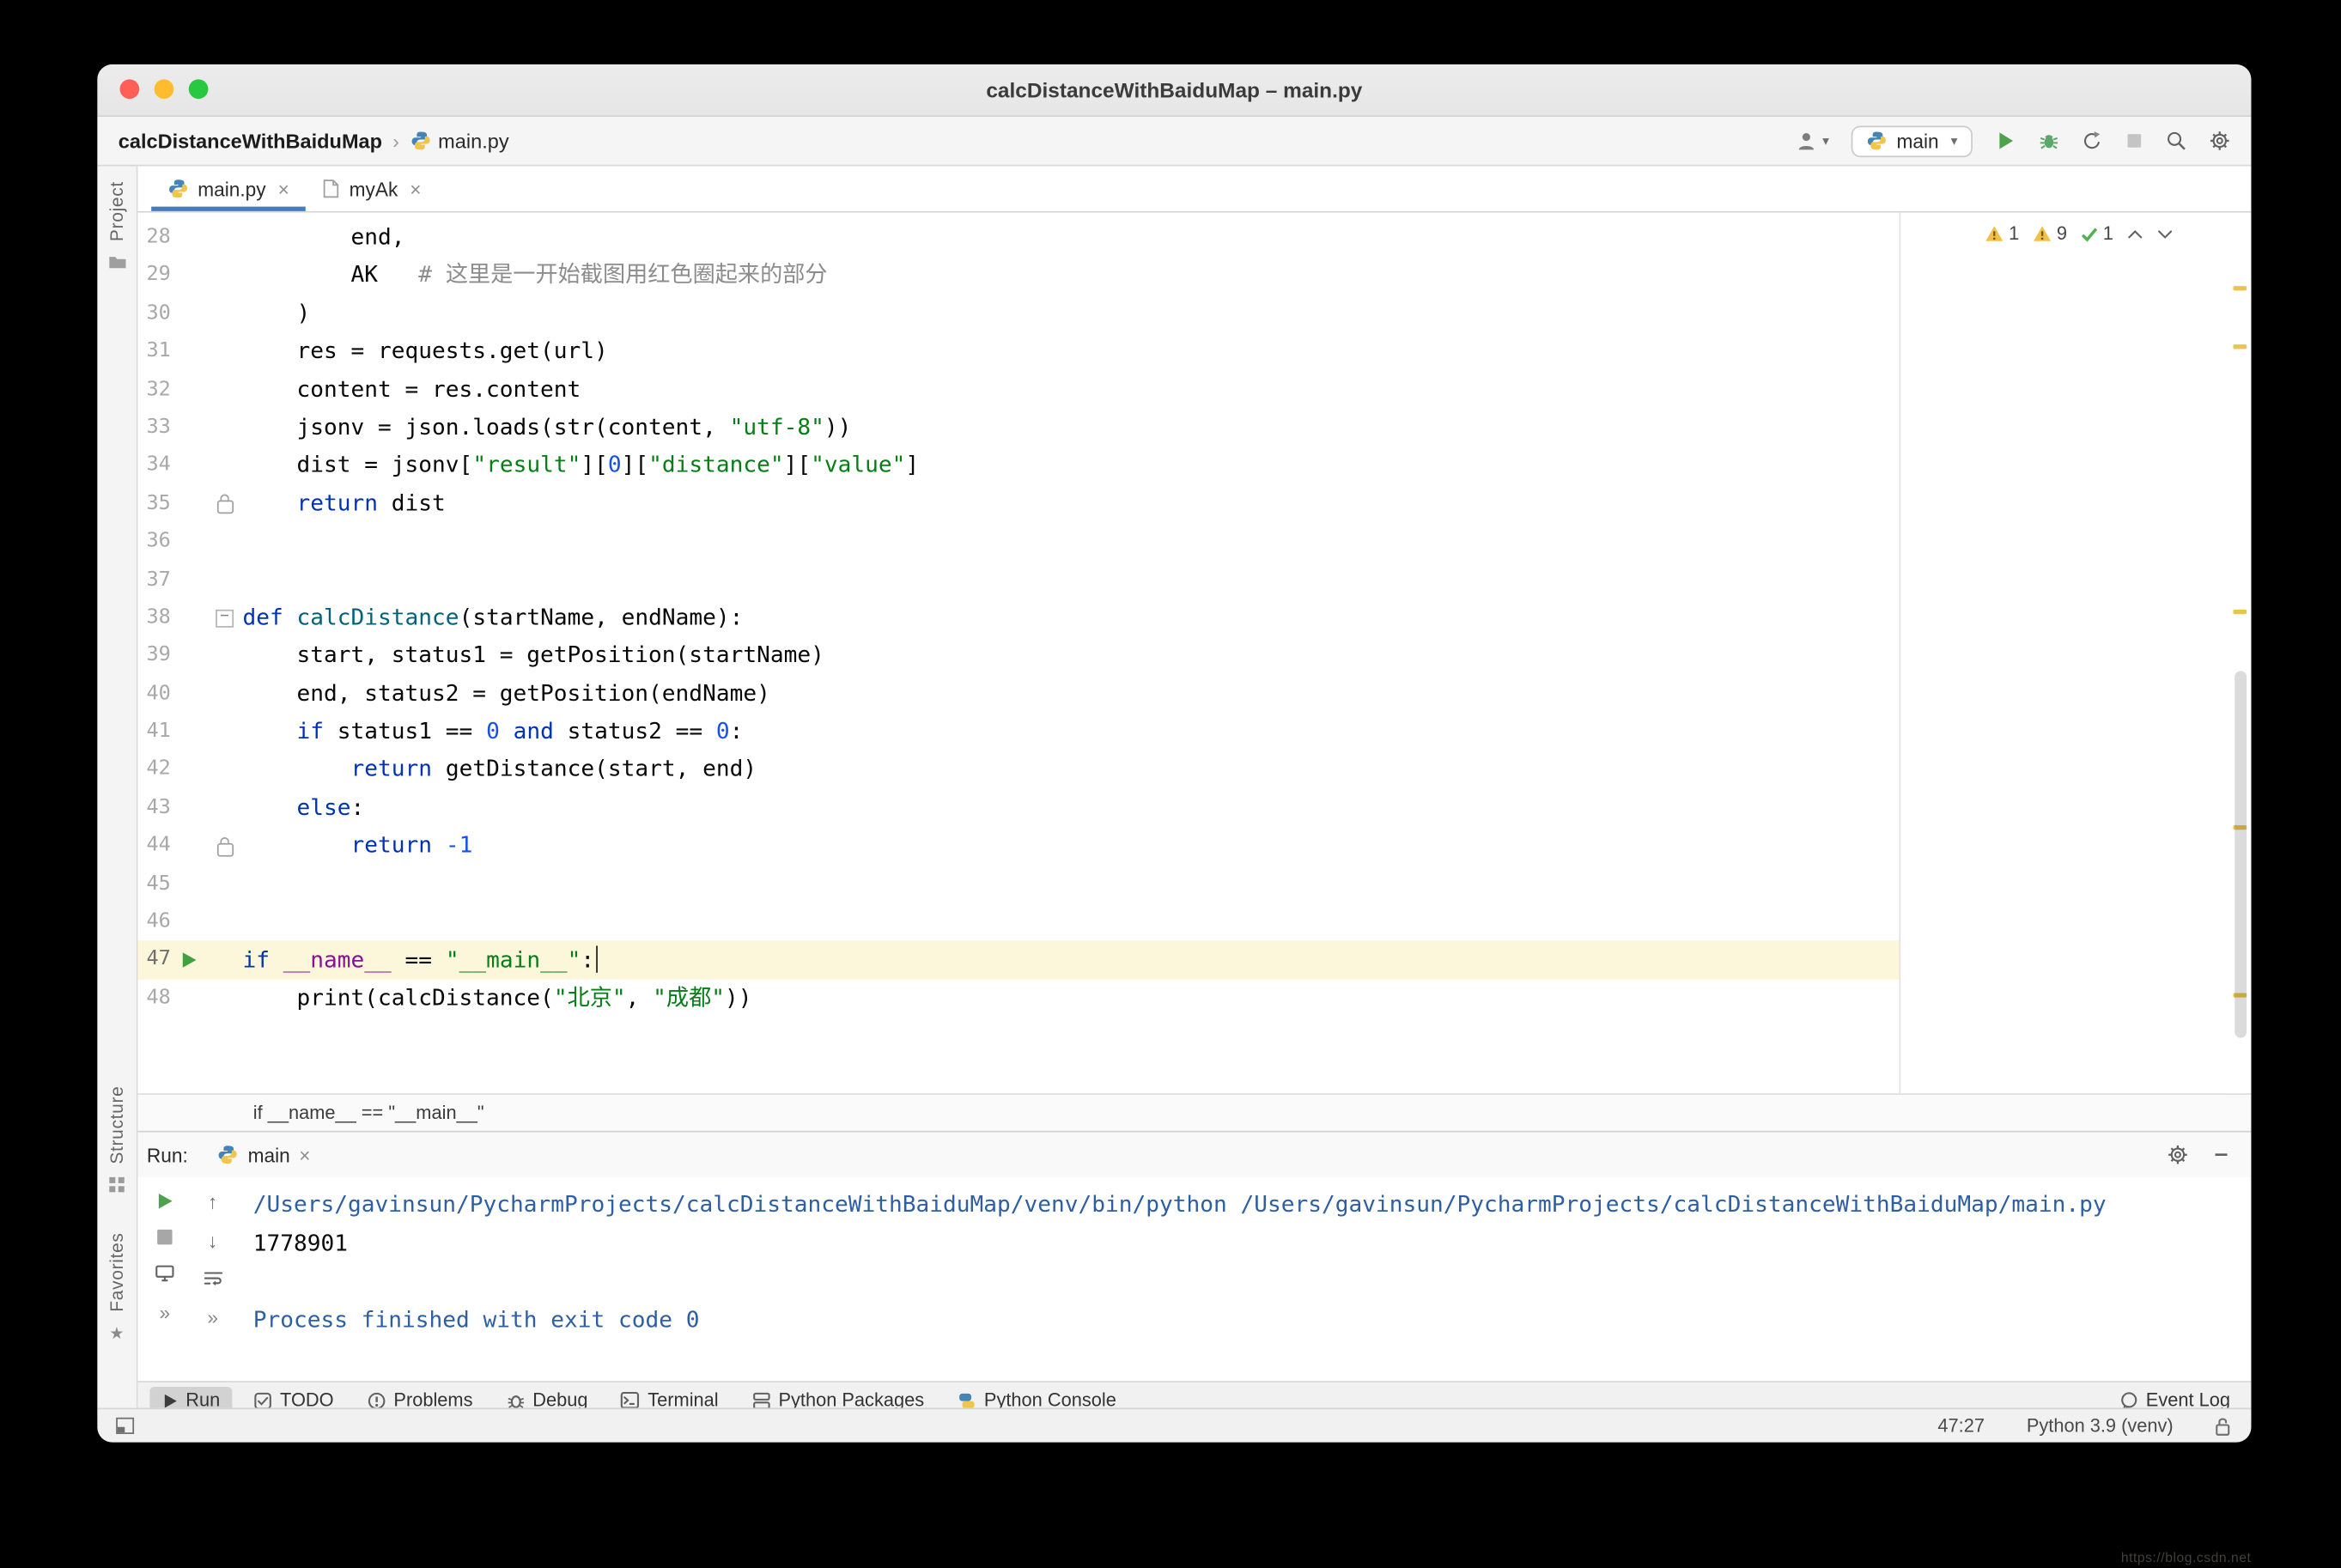 This screenshot has width=2341, height=1568. I want to click on stop-button, so click(2134, 140).